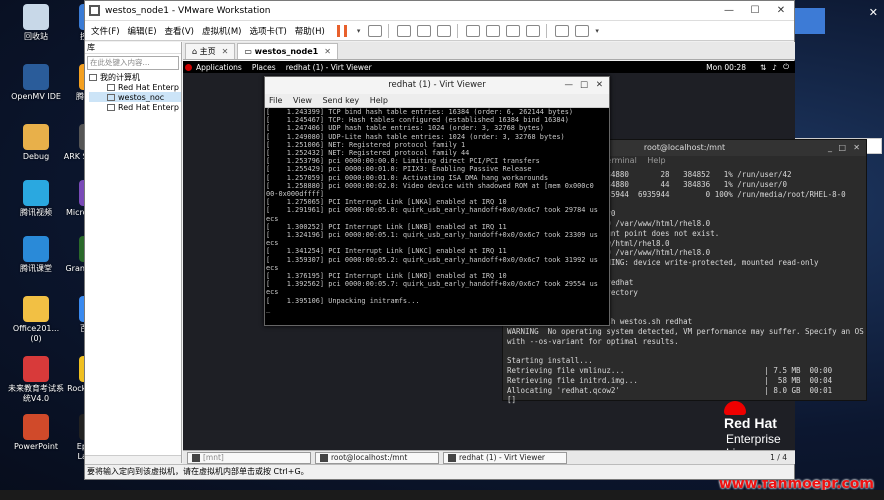  I want to click on pause-icon, so click(341, 30).